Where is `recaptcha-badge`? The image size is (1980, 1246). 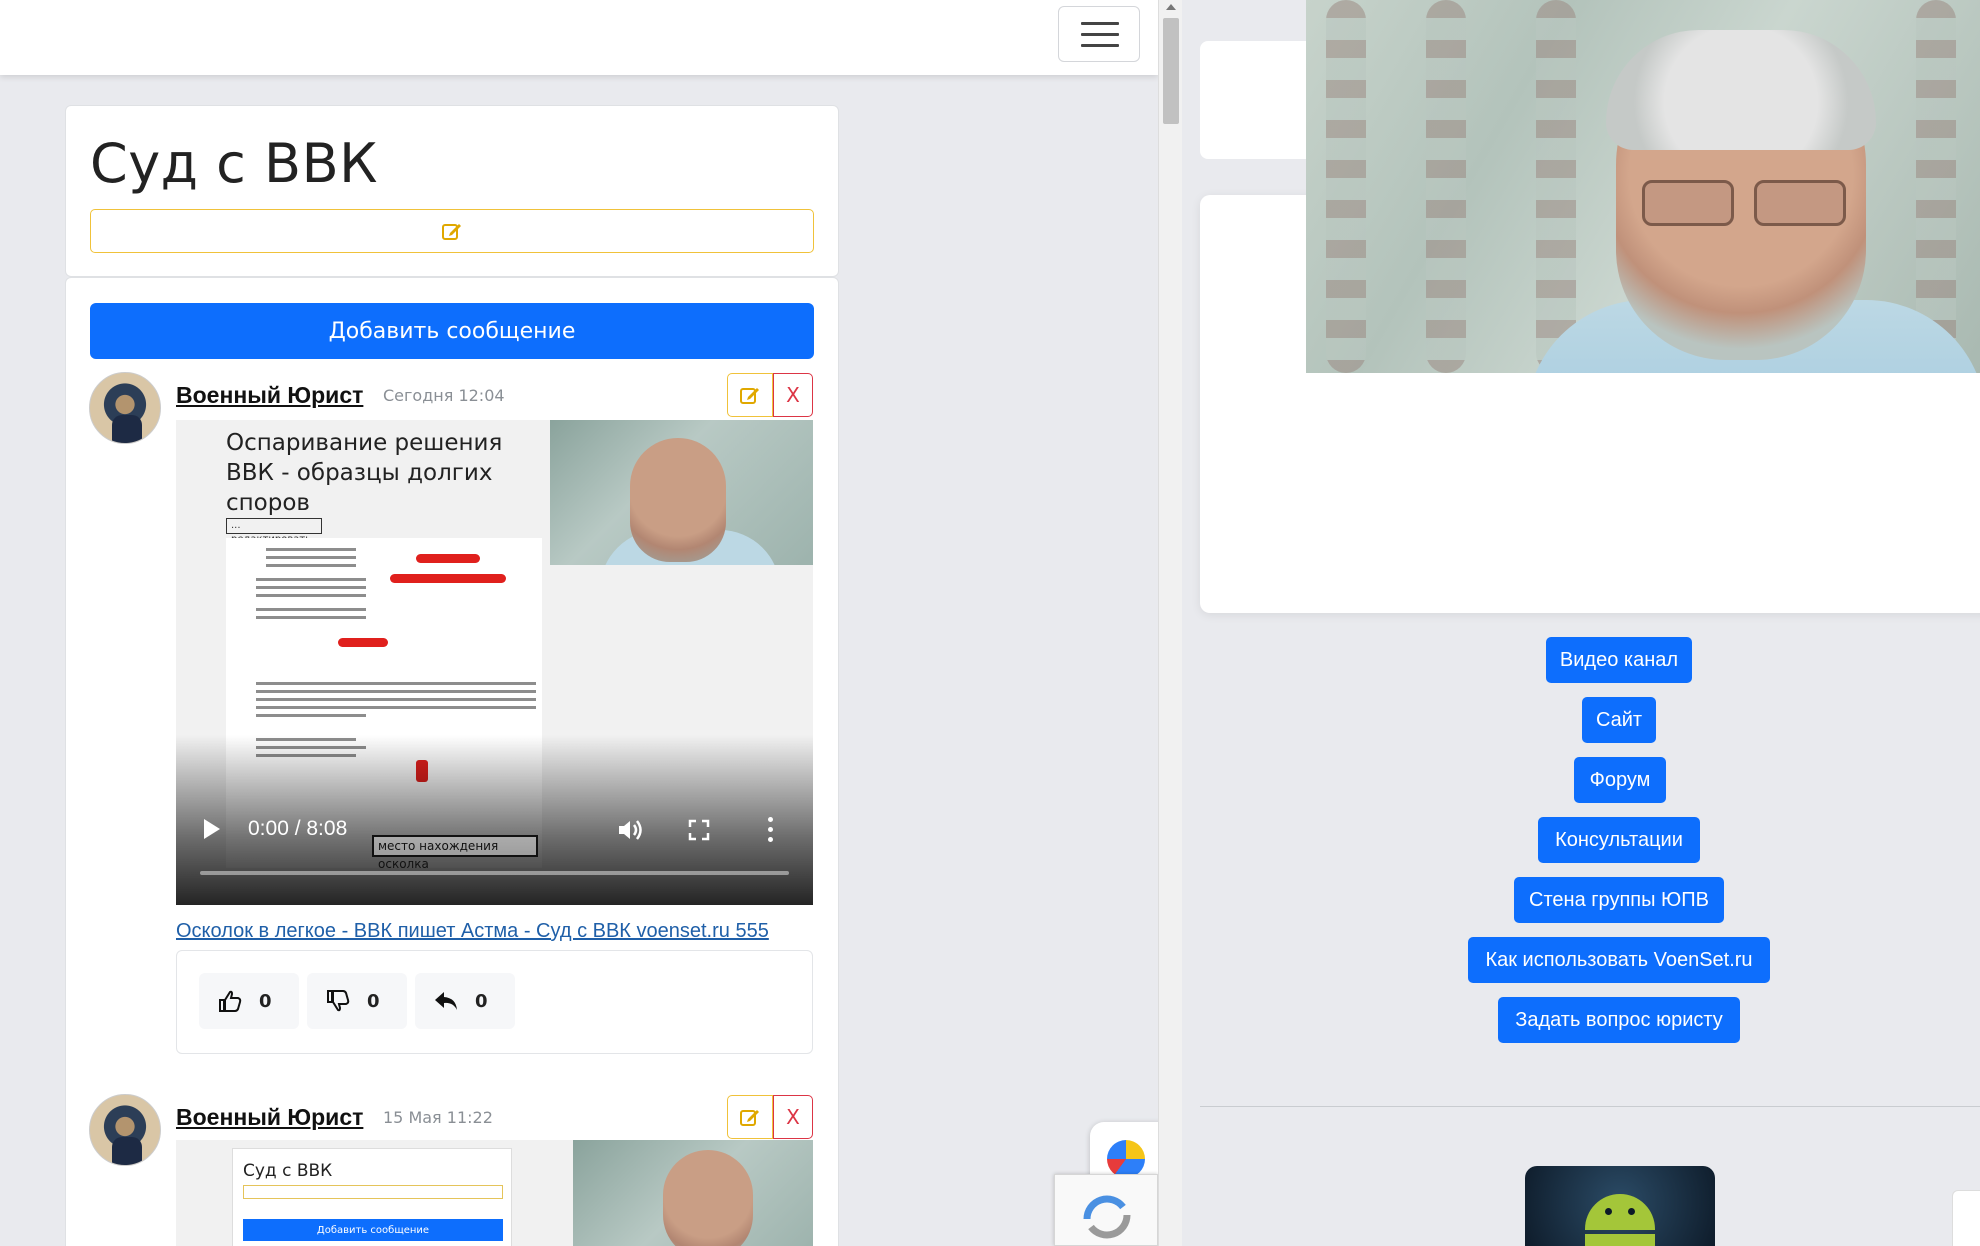 recaptcha-badge is located at coordinates (1106, 1210).